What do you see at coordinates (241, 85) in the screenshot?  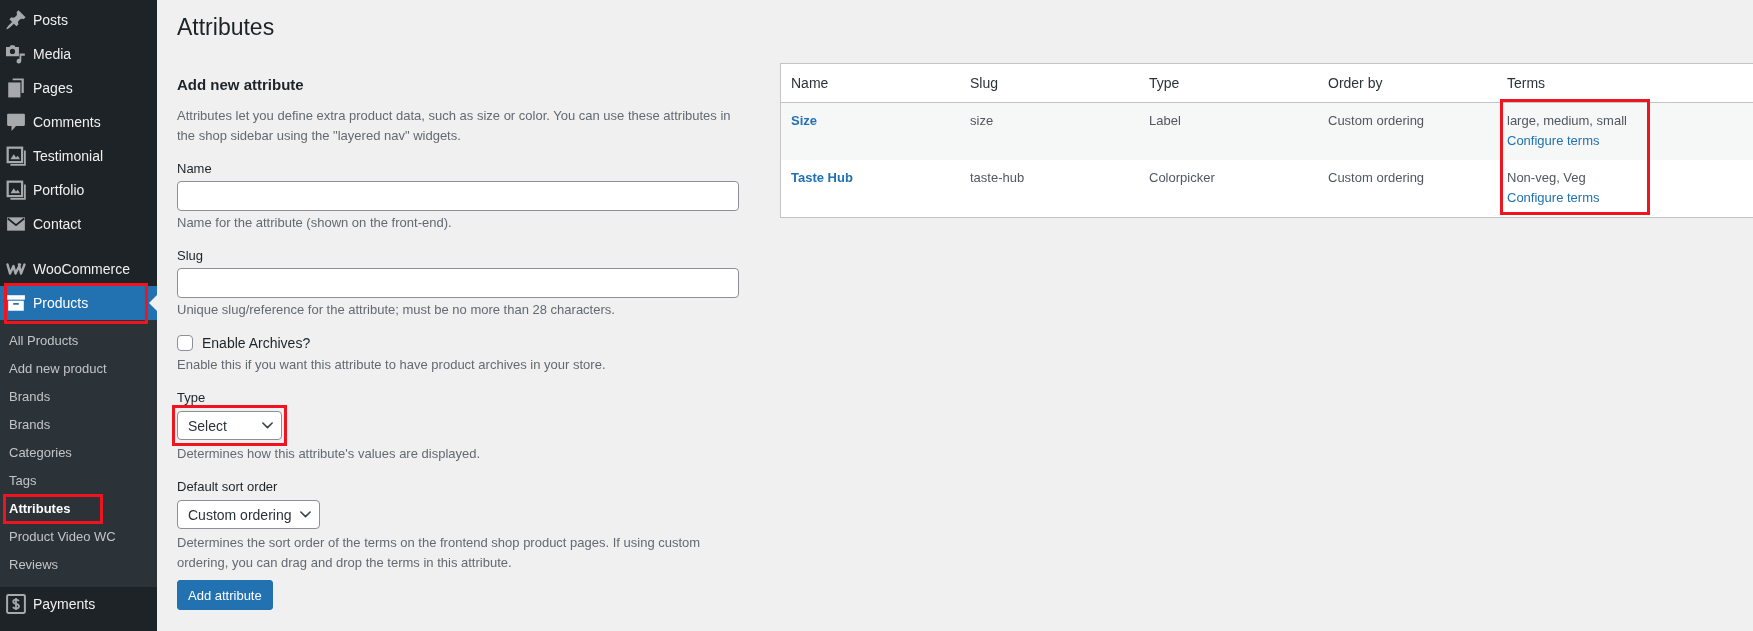 I see `form-title: Add new attribute` at bounding box center [241, 85].